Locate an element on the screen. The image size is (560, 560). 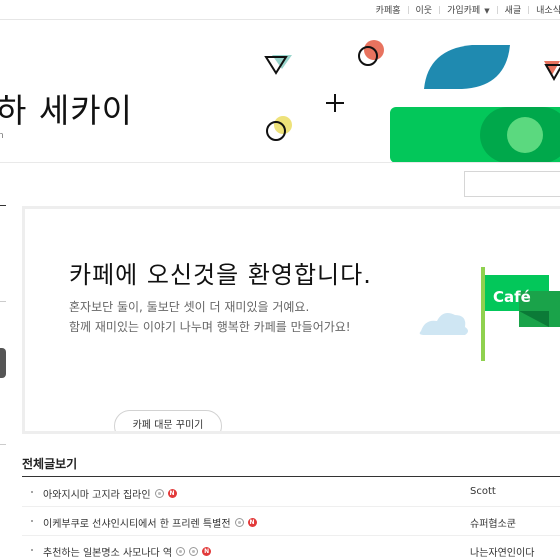
article-title-text: 추천하는 일본명소 사모나다 역 is located at coordinates (108, 553).